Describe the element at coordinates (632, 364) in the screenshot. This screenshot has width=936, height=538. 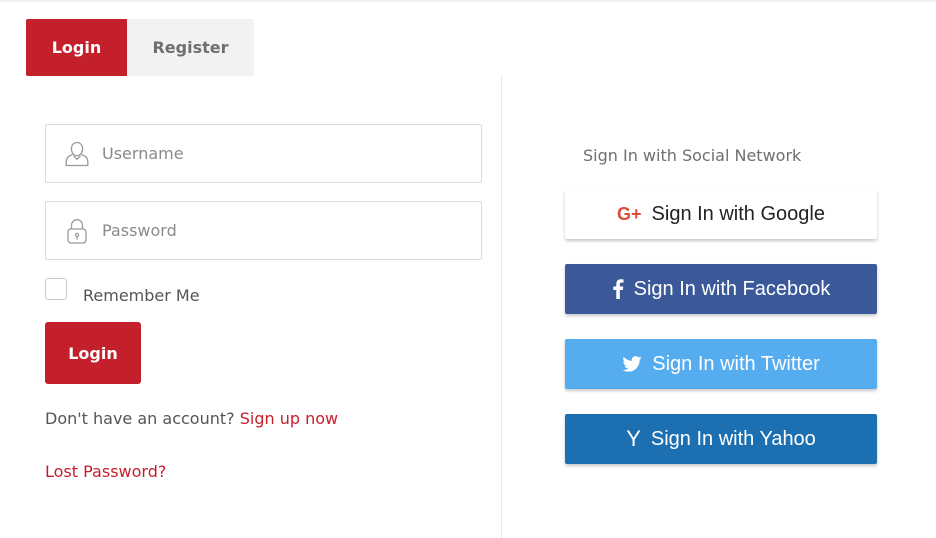
I see `twitter-icon` at that location.